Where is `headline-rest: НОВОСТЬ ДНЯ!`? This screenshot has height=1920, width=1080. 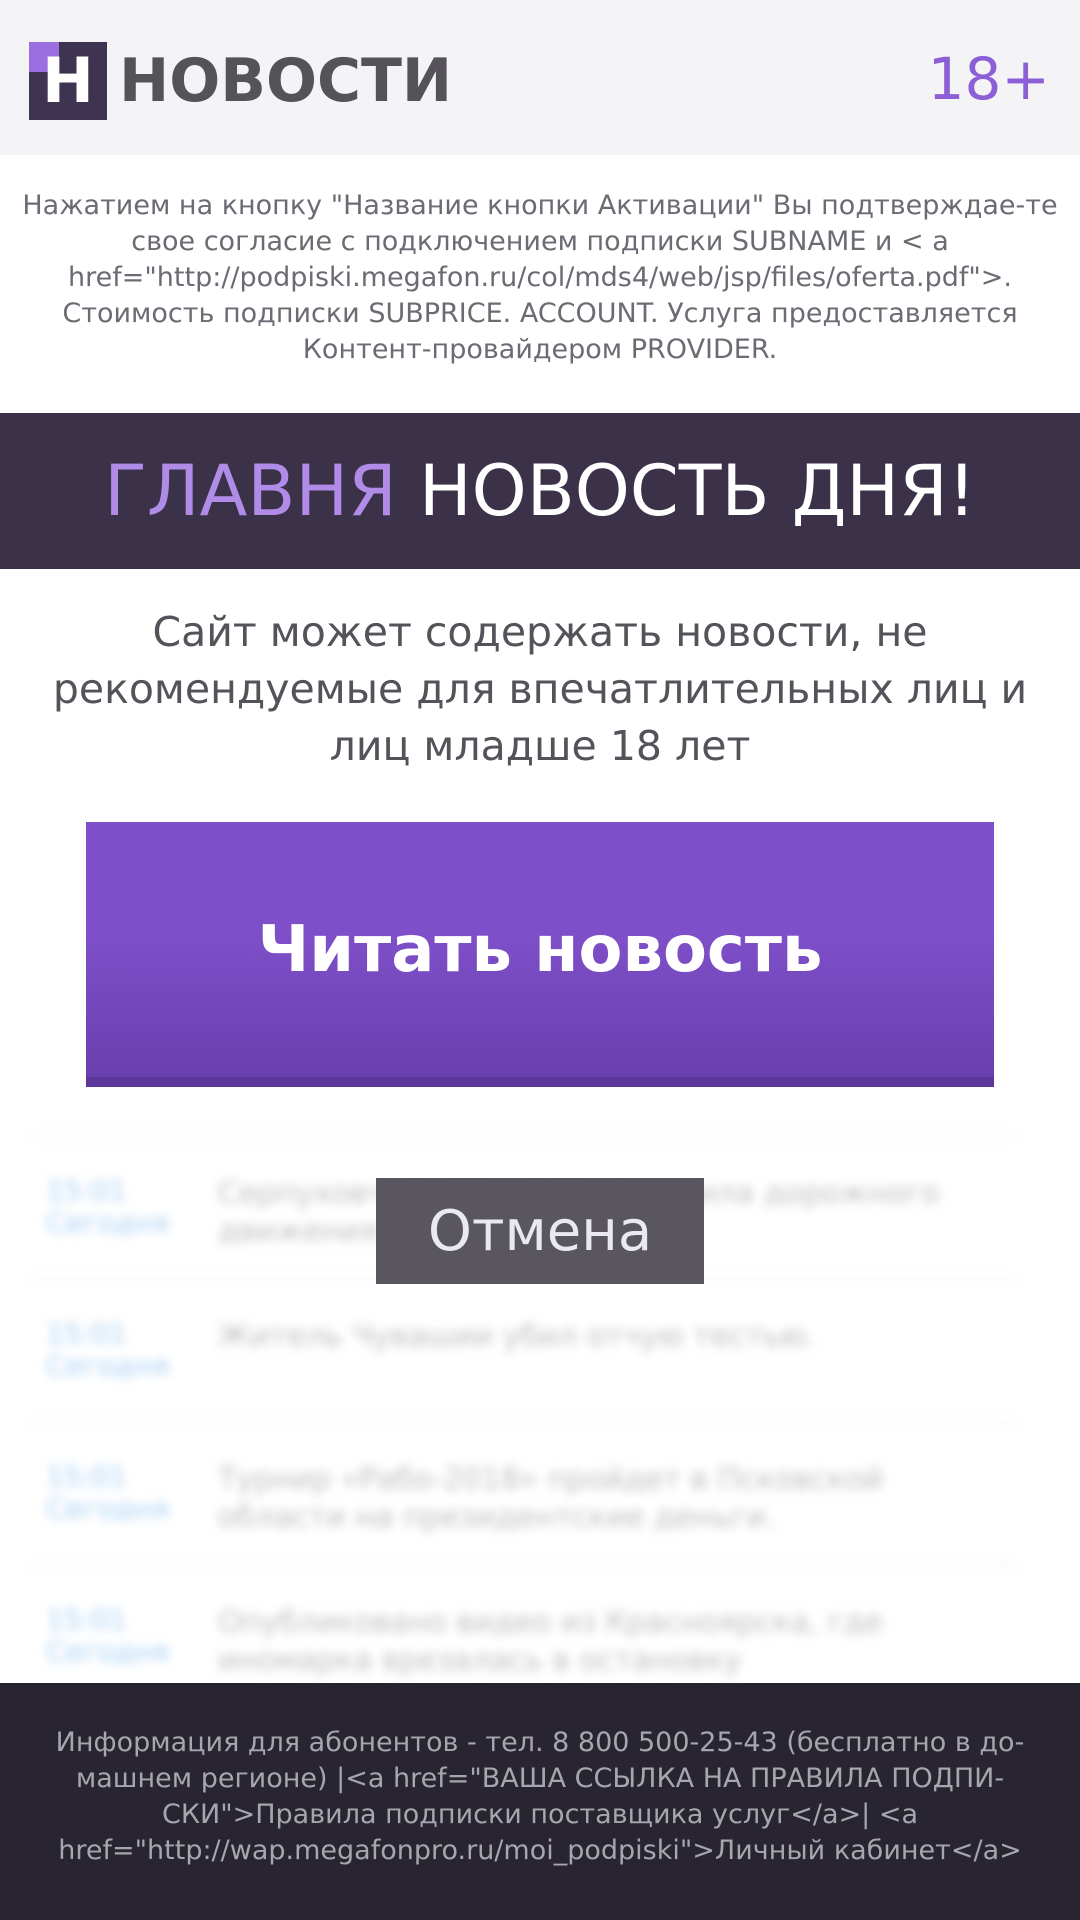
headline-rest: НОВОСТЬ ДНЯ! is located at coordinates (686, 491).